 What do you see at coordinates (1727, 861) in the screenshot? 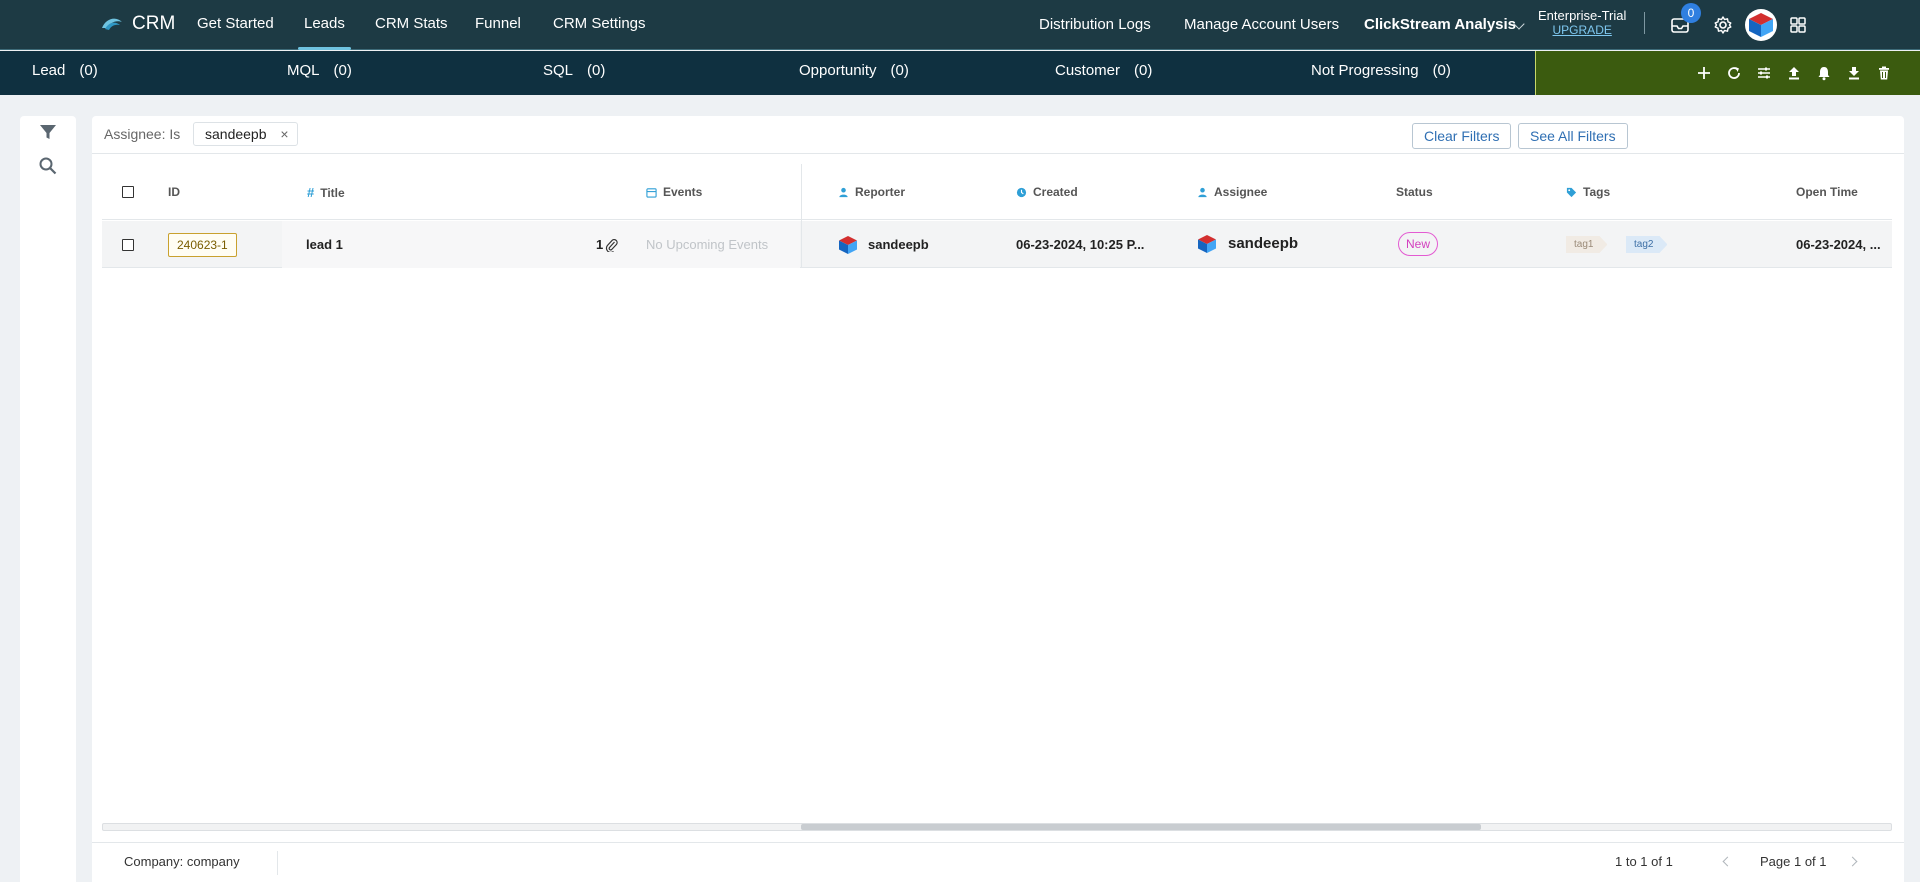
I see `prev-page-icon` at bounding box center [1727, 861].